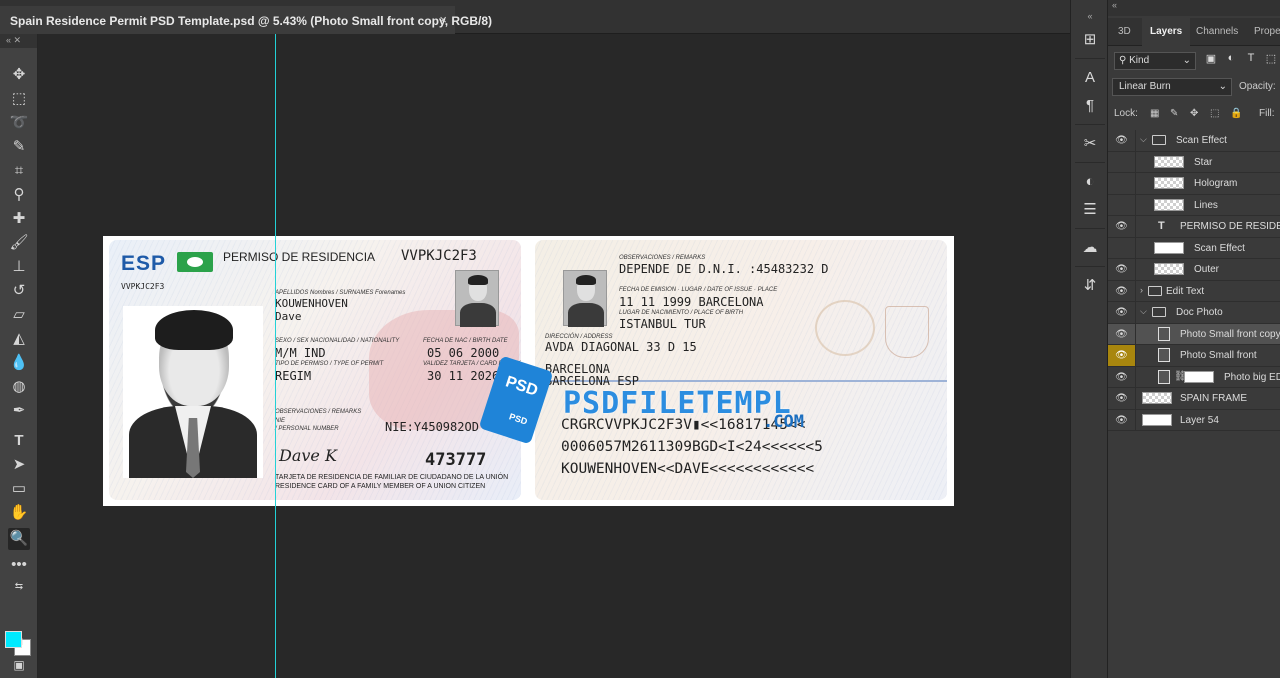 The width and height of the screenshot is (1280, 678). Describe the element at coordinates (19, 315) in the screenshot. I see `eraser-tool-icon: ▱` at that location.